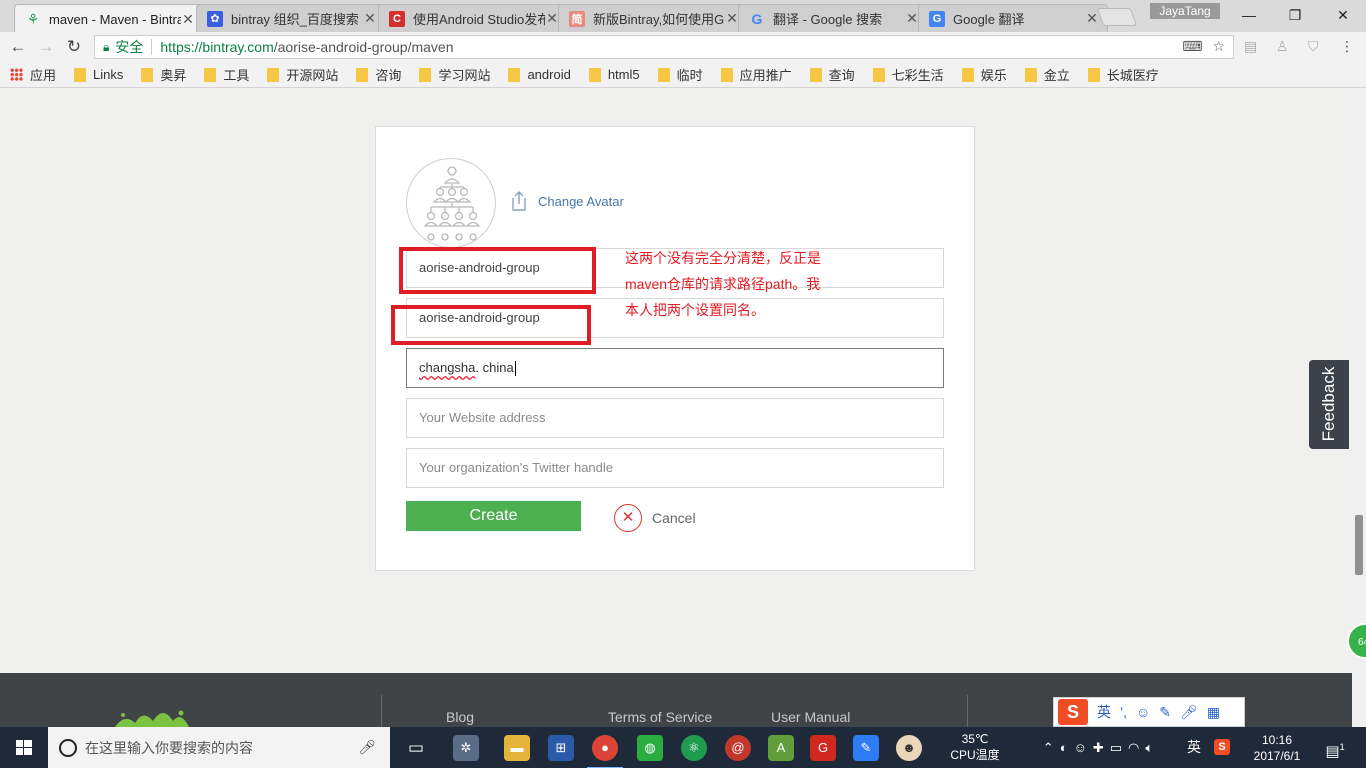  What do you see at coordinates (1013, 18) in the screenshot?
I see `tab-google-translate: G Google 翻译 ✕` at bounding box center [1013, 18].